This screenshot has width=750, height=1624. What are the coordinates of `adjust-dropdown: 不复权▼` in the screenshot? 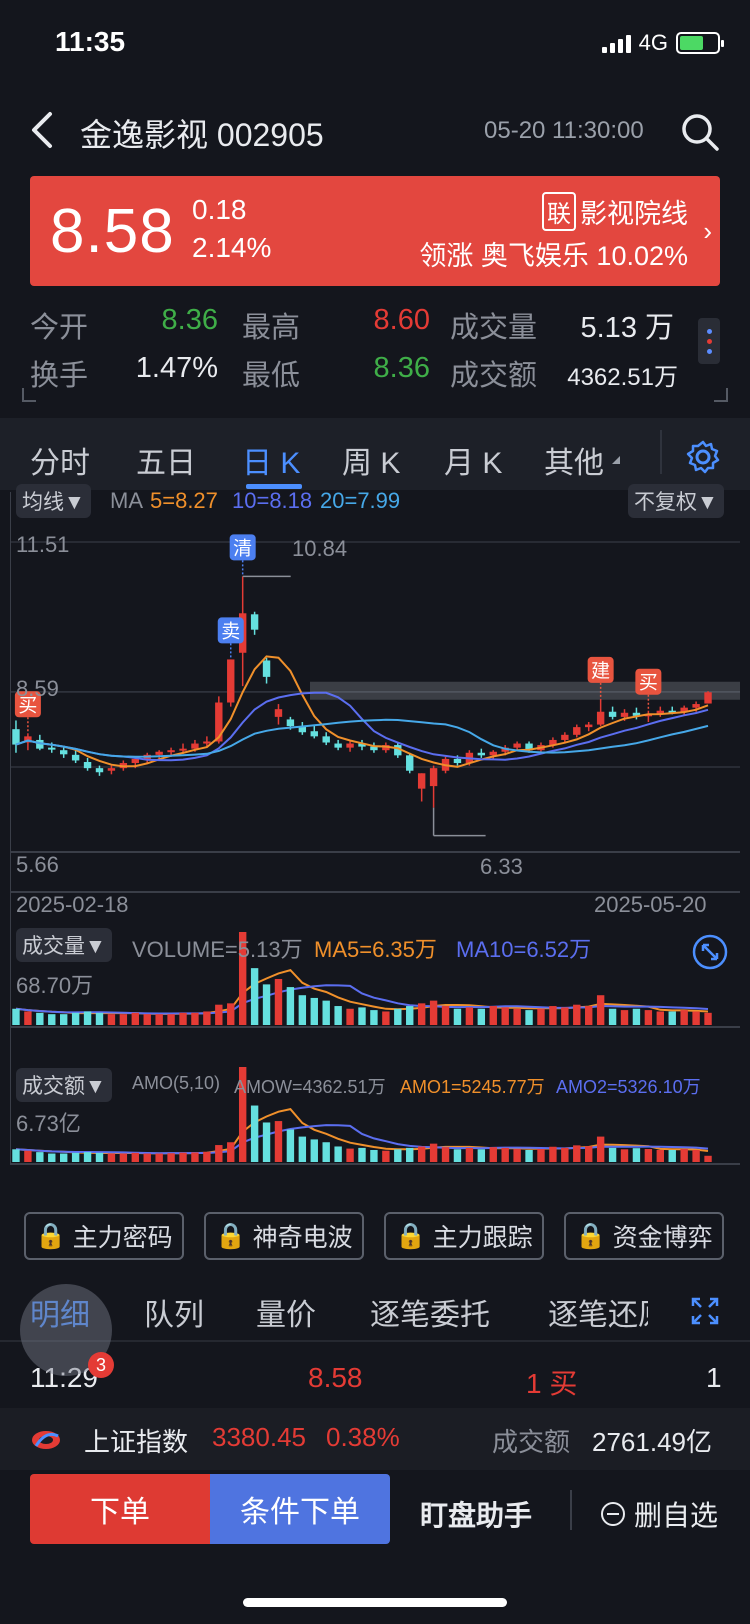 It's located at (676, 501).